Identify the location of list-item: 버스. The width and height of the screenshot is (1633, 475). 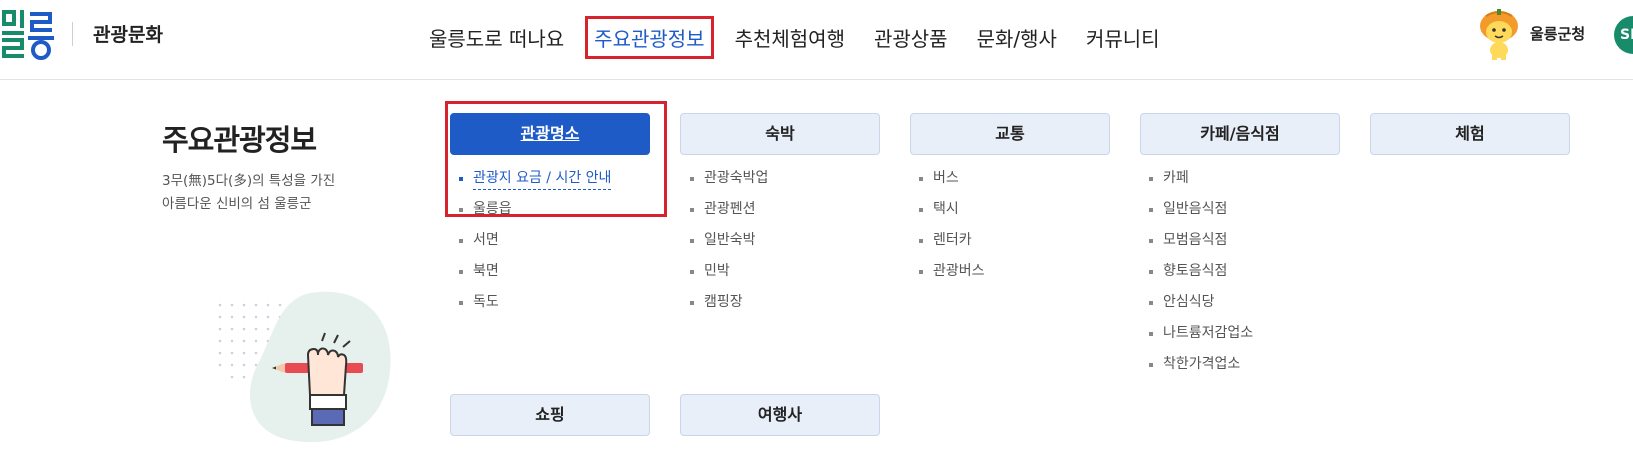
(952, 182).